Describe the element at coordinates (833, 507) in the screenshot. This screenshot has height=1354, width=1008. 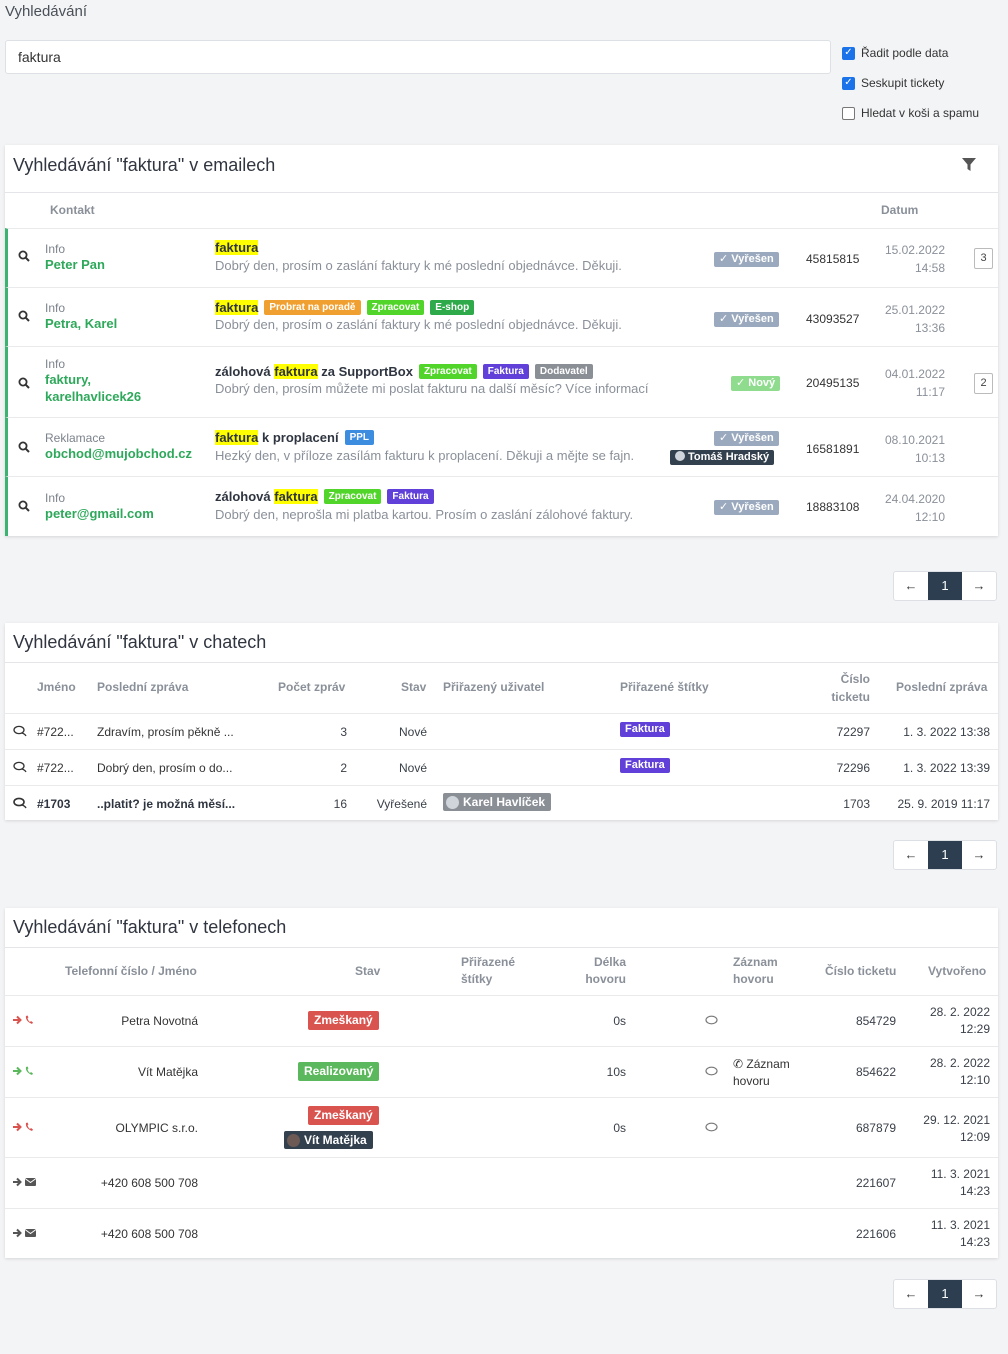
I see `ticket-number: 18883108` at that location.